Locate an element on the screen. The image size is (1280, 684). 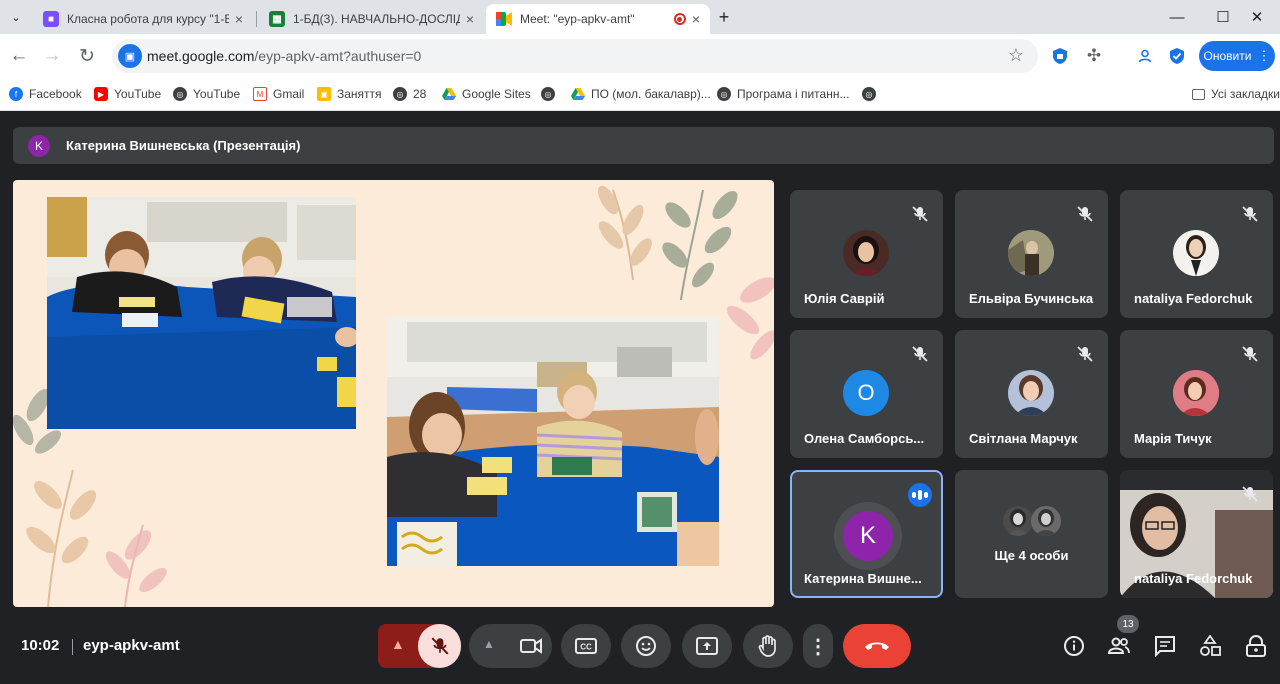
meeting-details-button is located at coordinates (1074, 646).